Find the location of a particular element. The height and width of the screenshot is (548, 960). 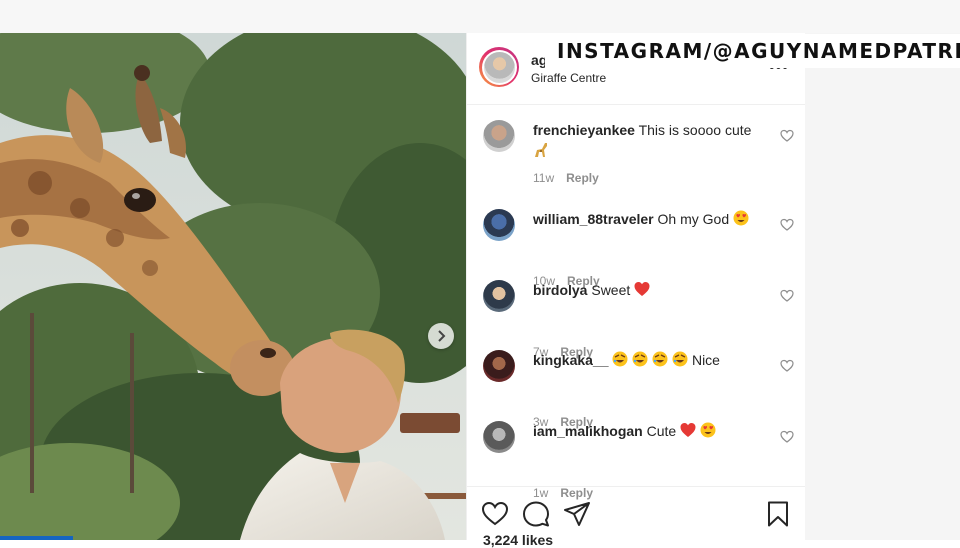

top-background is located at coordinates (480, 16).